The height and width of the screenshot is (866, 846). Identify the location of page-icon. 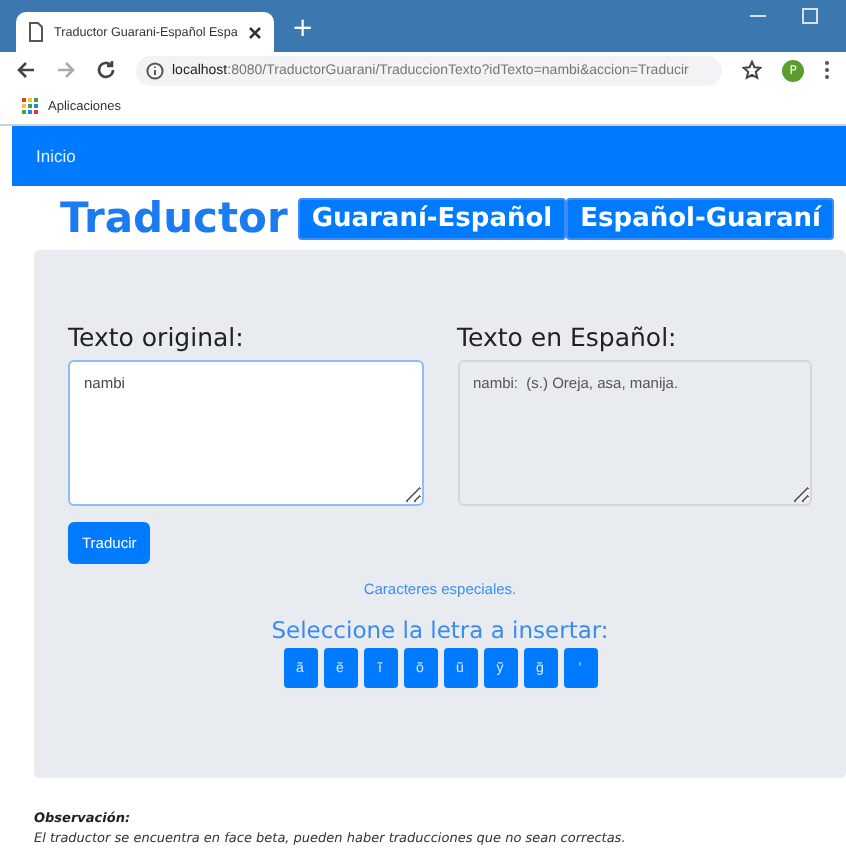
(36, 32).